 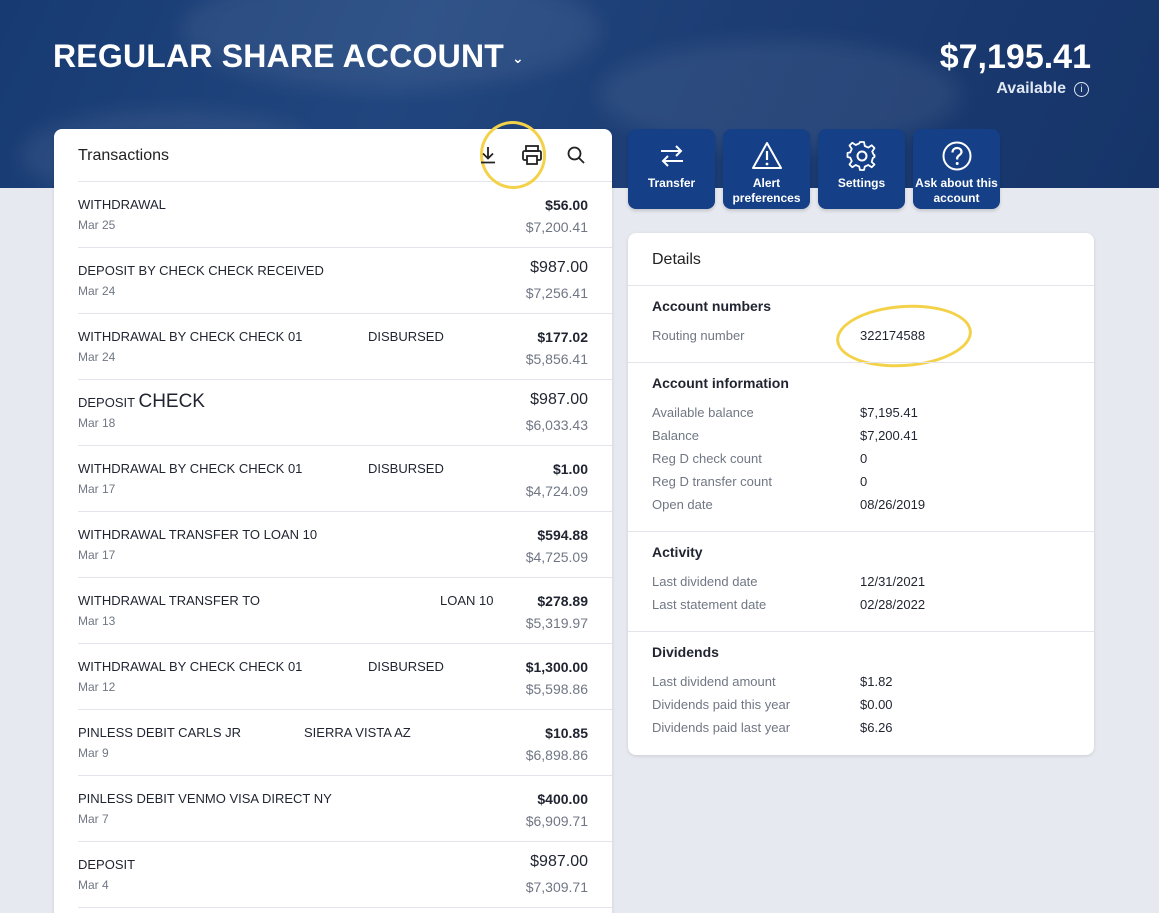 What do you see at coordinates (566, 733) in the screenshot?
I see `transaction-amount: $10.85` at bounding box center [566, 733].